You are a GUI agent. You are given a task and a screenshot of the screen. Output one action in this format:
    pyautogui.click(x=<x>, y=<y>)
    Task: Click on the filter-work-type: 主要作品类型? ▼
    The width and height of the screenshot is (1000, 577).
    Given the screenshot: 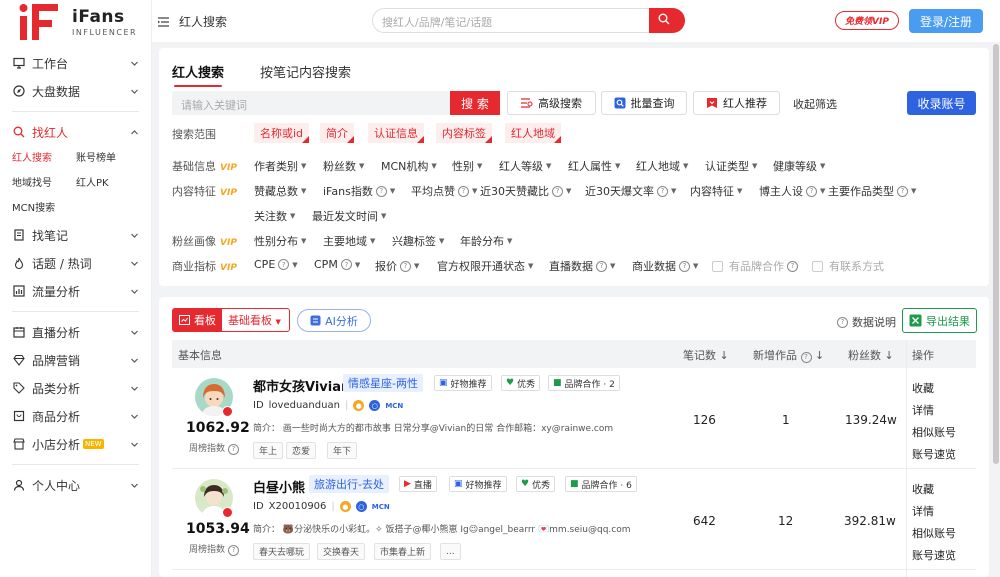 What is the action you would take?
    pyautogui.click(x=872, y=191)
    